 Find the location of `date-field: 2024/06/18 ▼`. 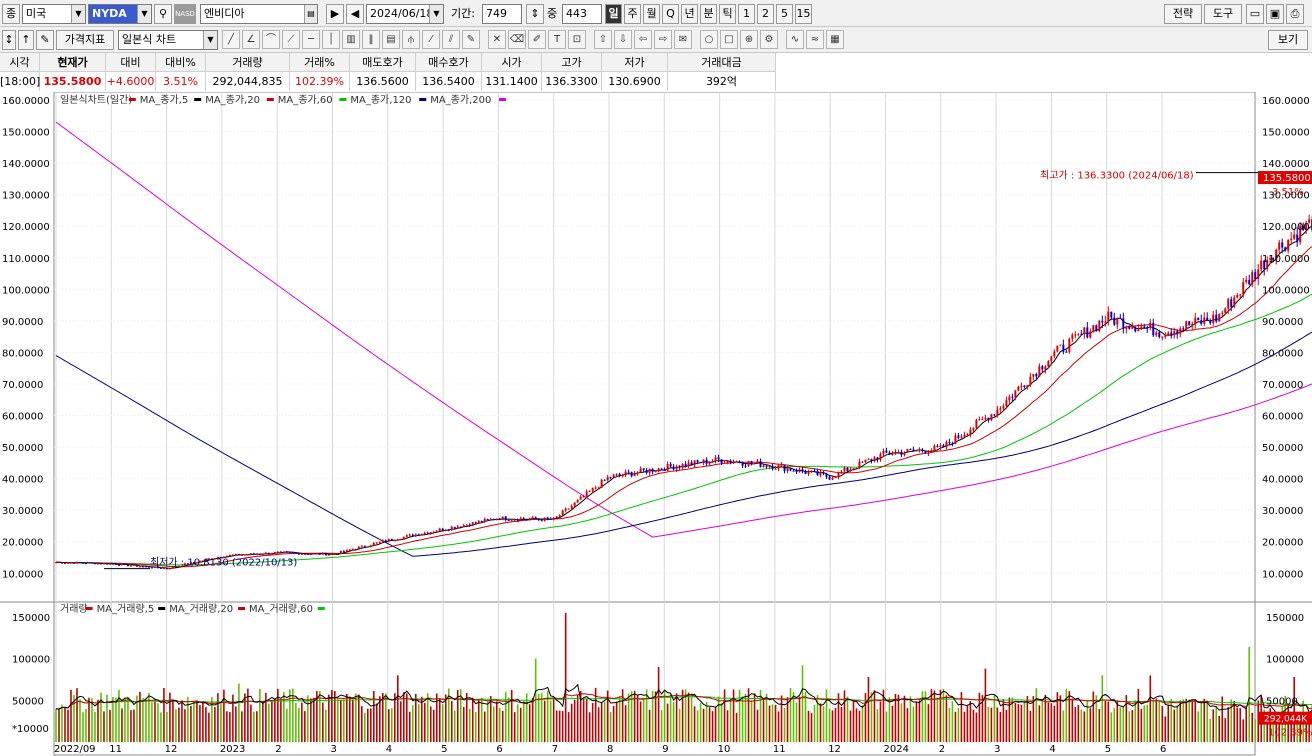

date-field: 2024/06/18 ▼ is located at coordinates (405, 14).